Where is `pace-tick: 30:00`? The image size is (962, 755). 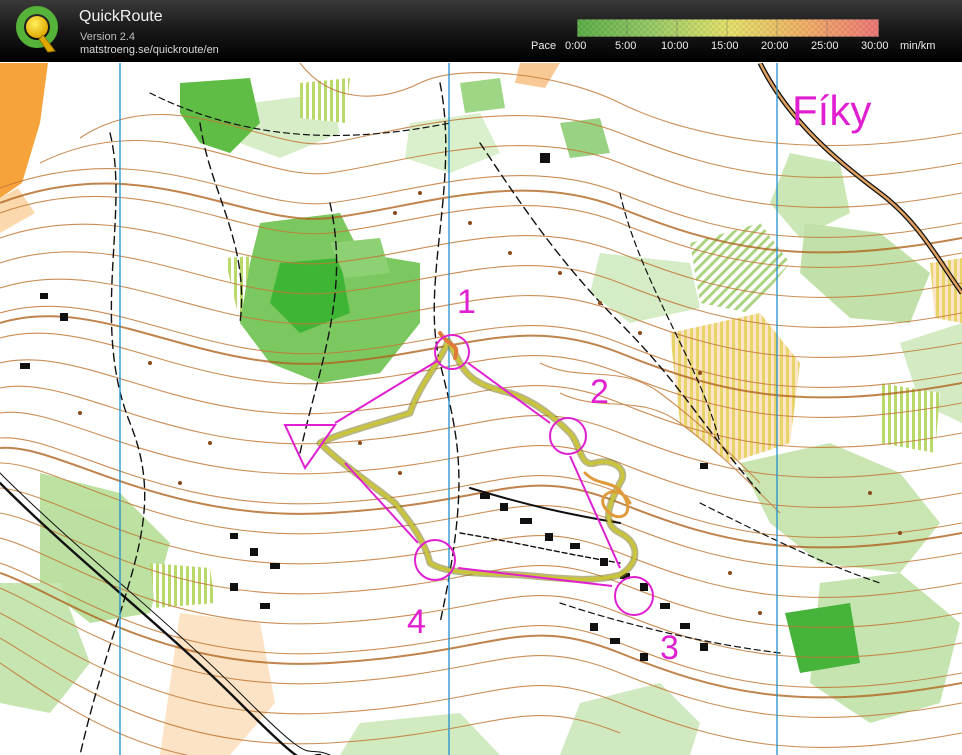
pace-tick: 30:00 is located at coordinates (875, 46).